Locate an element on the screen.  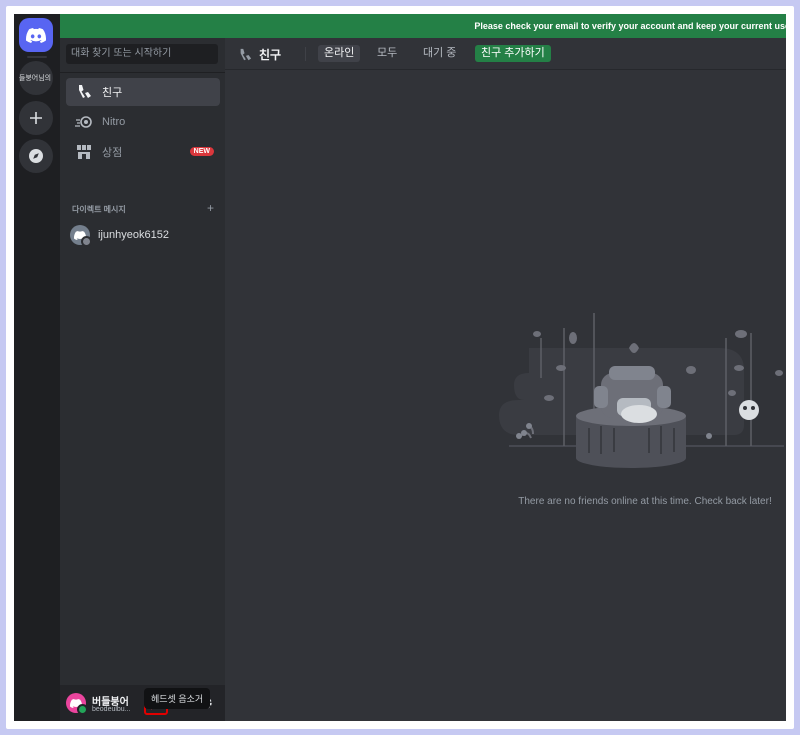
sidebar-item-shop: 상점 NEW is located at coordinates (143, 152).